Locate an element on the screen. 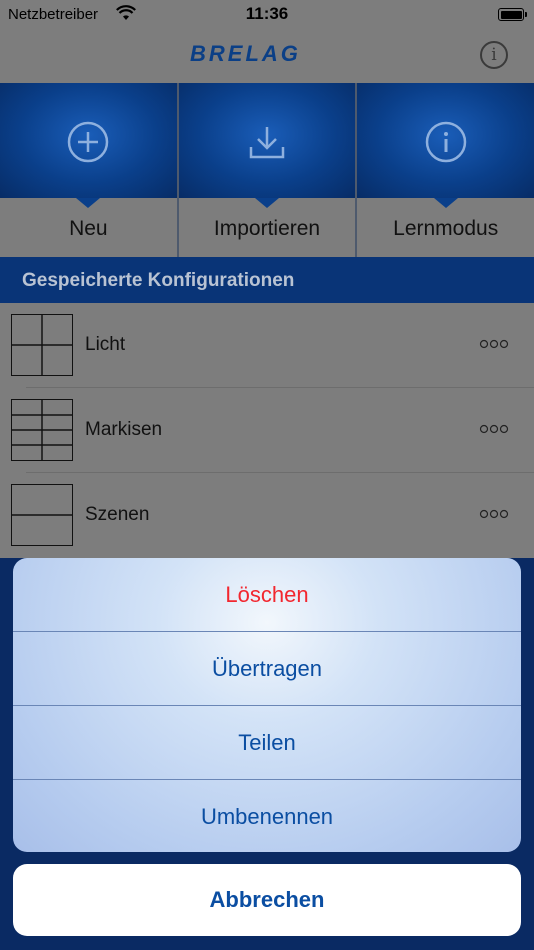 The height and width of the screenshot is (950, 534). section-header: Gespeicherte Konfigurationen is located at coordinates (267, 280).